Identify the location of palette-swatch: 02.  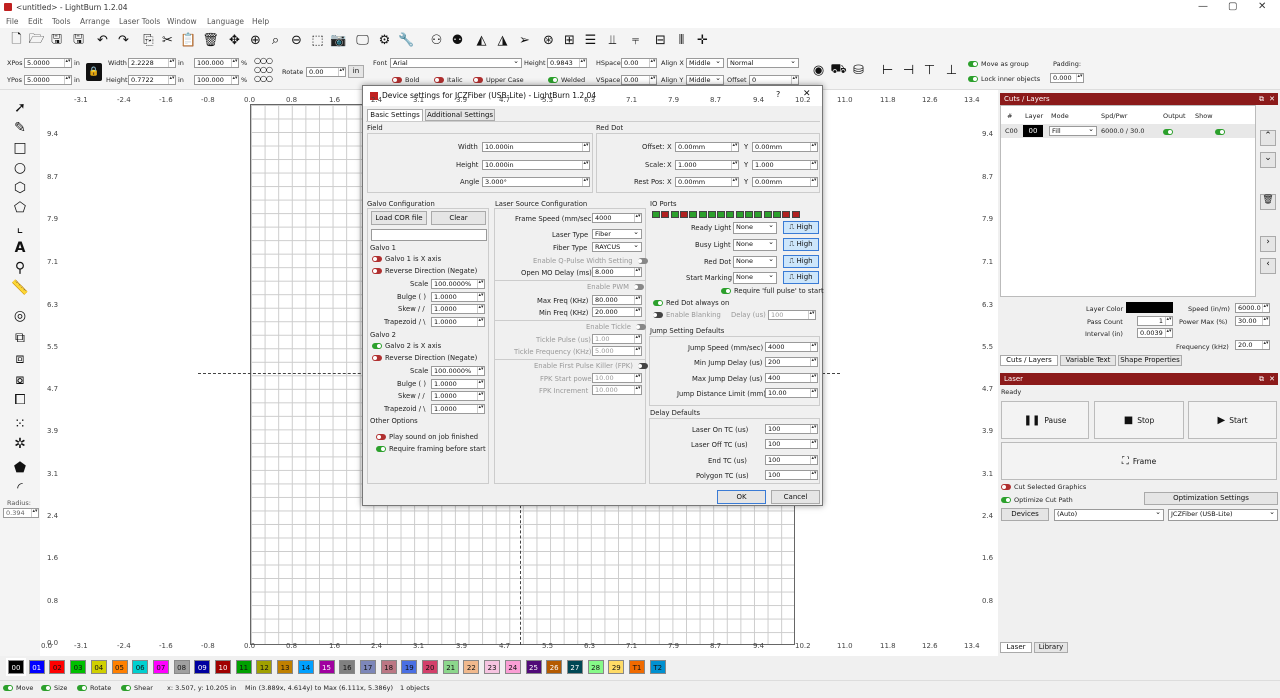
(57, 667).